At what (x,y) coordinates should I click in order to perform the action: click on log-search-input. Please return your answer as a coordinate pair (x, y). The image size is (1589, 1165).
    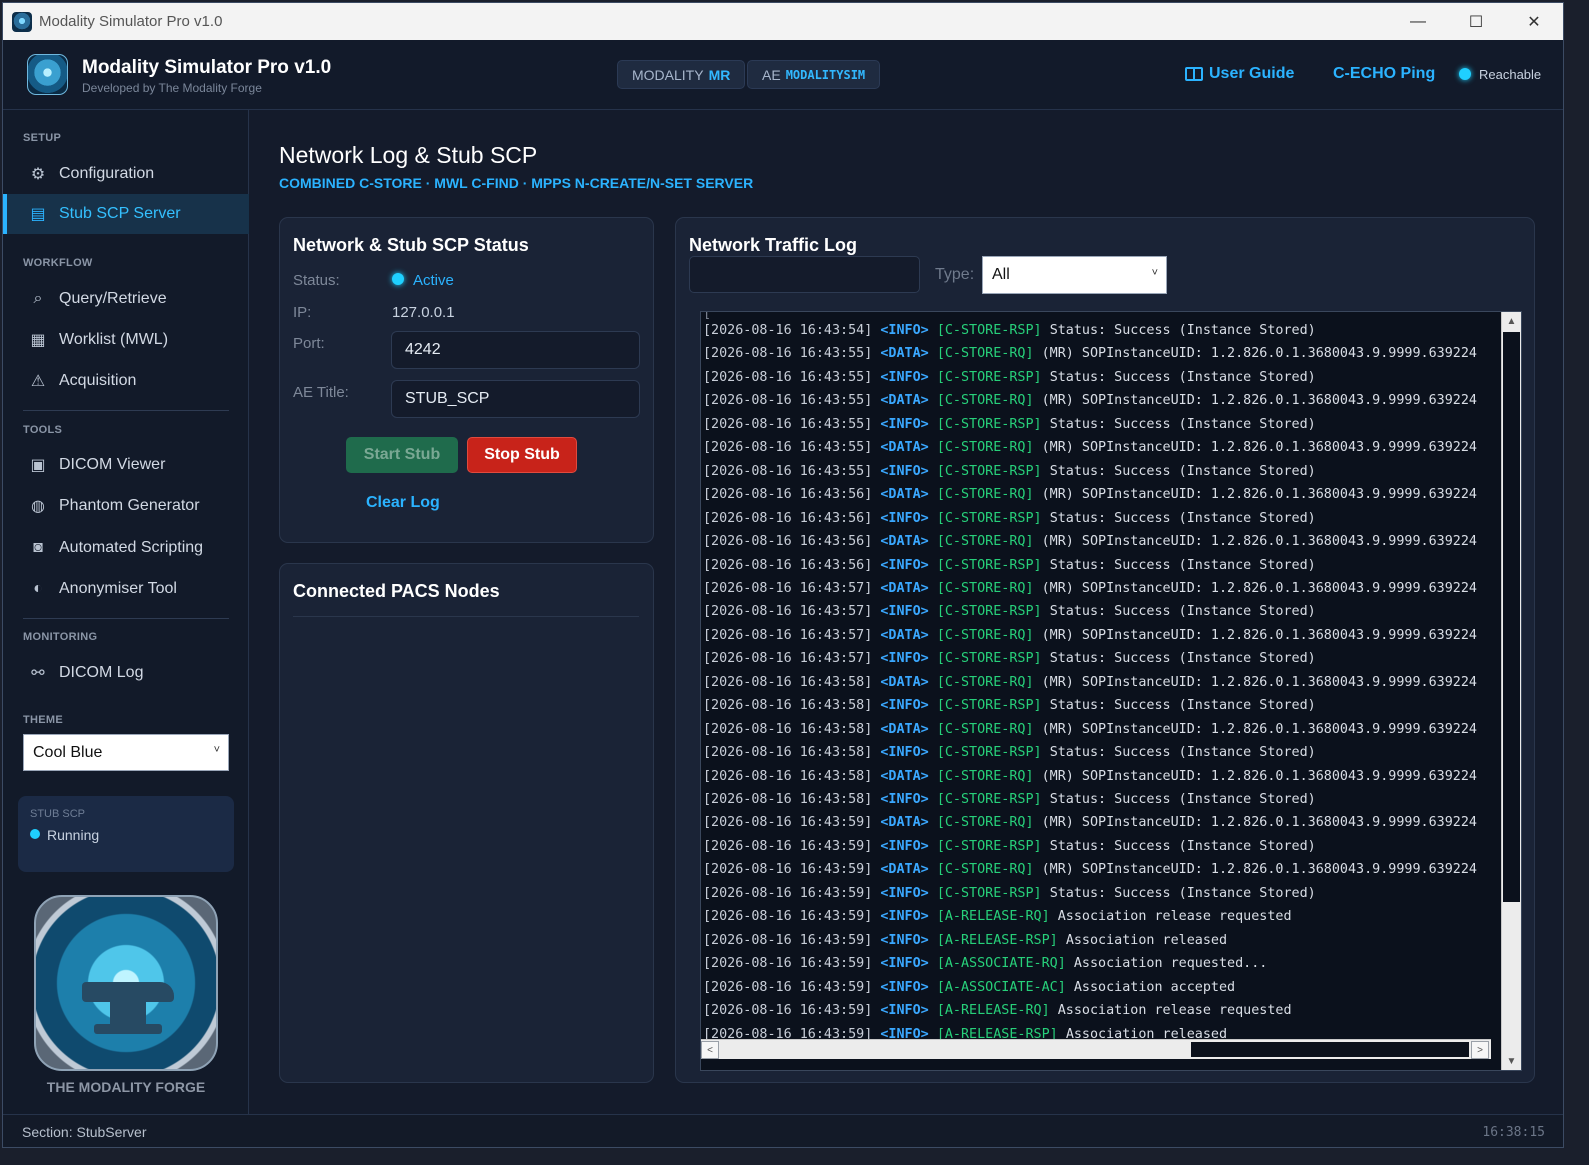
    Looking at the image, I should click on (804, 274).